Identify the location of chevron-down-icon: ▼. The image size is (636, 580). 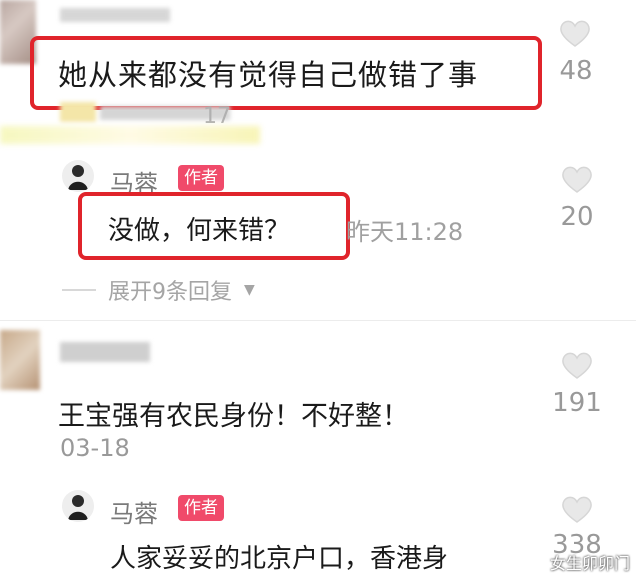
(249, 290).